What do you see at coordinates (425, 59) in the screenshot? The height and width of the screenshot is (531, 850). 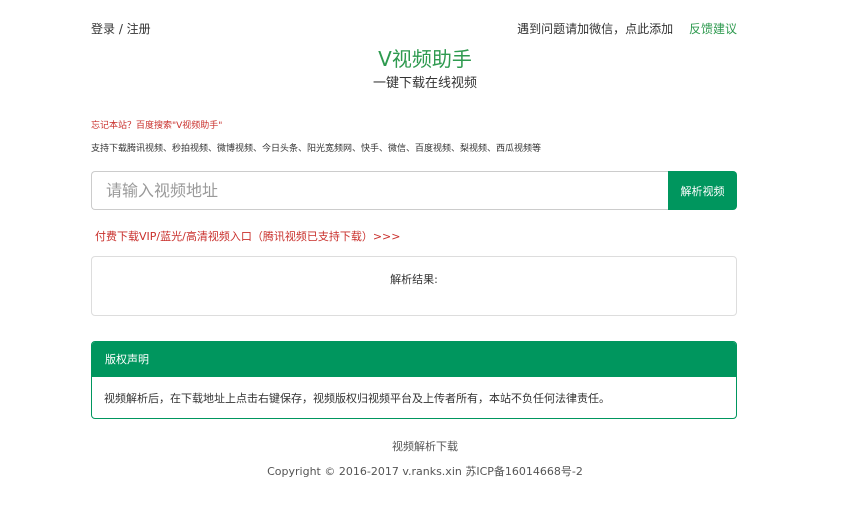 I see `site-title: V视频助手` at bounding box center [425, 59].